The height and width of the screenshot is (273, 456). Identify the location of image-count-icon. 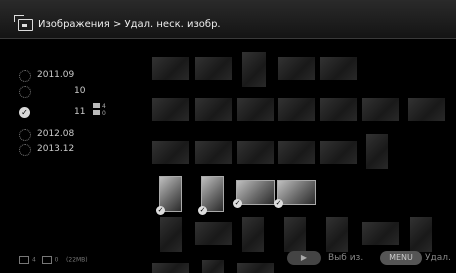
(96, 105).